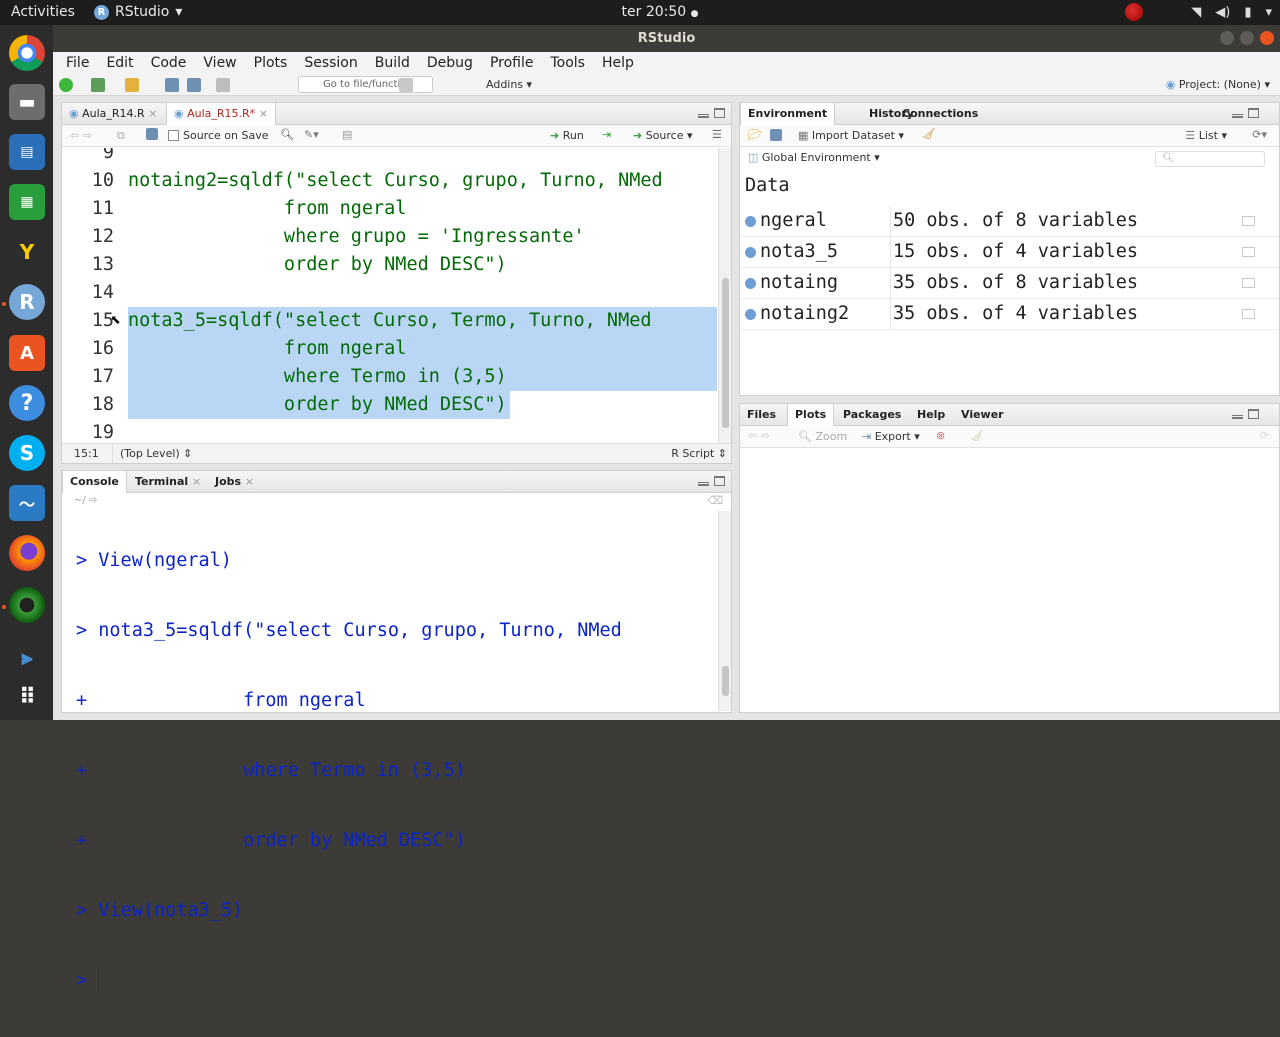 Image resolution: width=1280 pixels, height=1037 pixels. I want to click on minimize-window-button, so click(1227, 38).